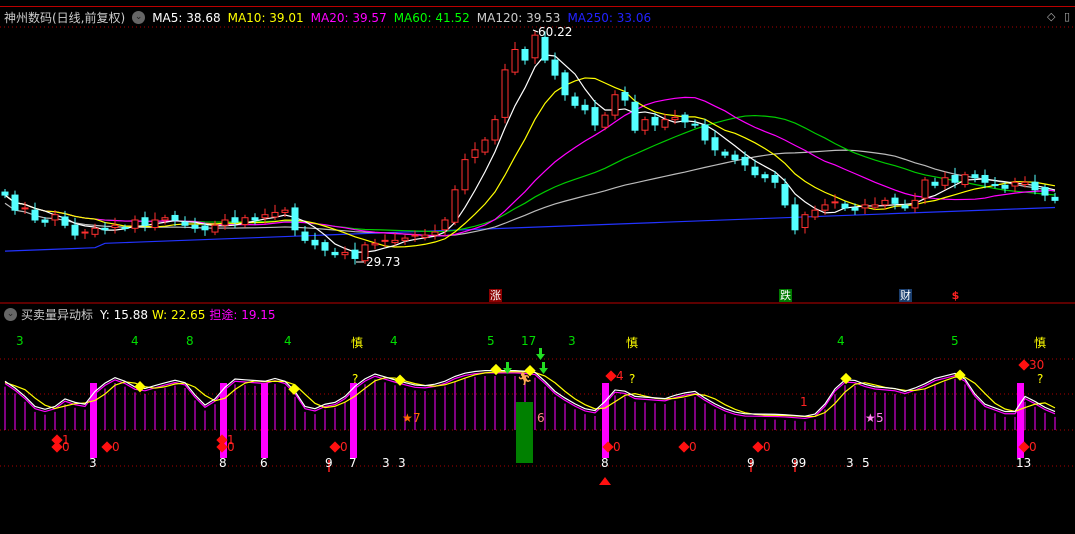 The height and width of the screenshot is (534, 1075). What do you see at coordinates (955, 295) in the screenshot?
I see `event-tag: $` at bounding box center [955, 295].